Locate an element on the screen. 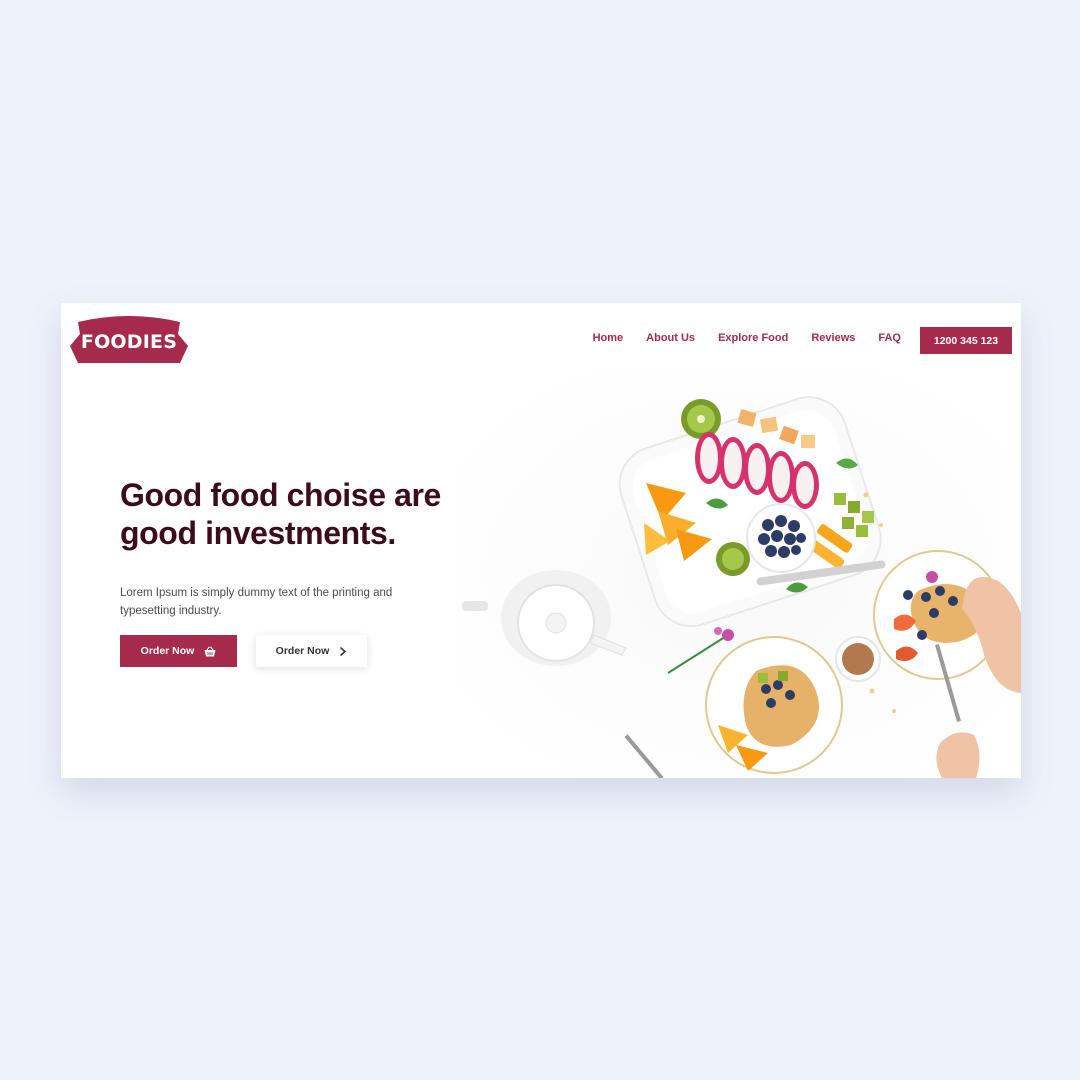 The image size is (1080, 1080). logo-text: FOODIES is located at coordinates (129, 341).